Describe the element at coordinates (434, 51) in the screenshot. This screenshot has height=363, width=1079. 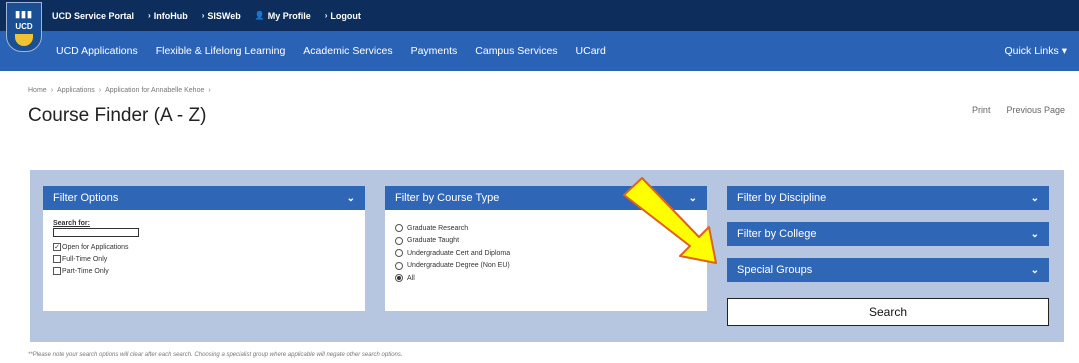
I see `nav-item-payments: Payments` at that location.